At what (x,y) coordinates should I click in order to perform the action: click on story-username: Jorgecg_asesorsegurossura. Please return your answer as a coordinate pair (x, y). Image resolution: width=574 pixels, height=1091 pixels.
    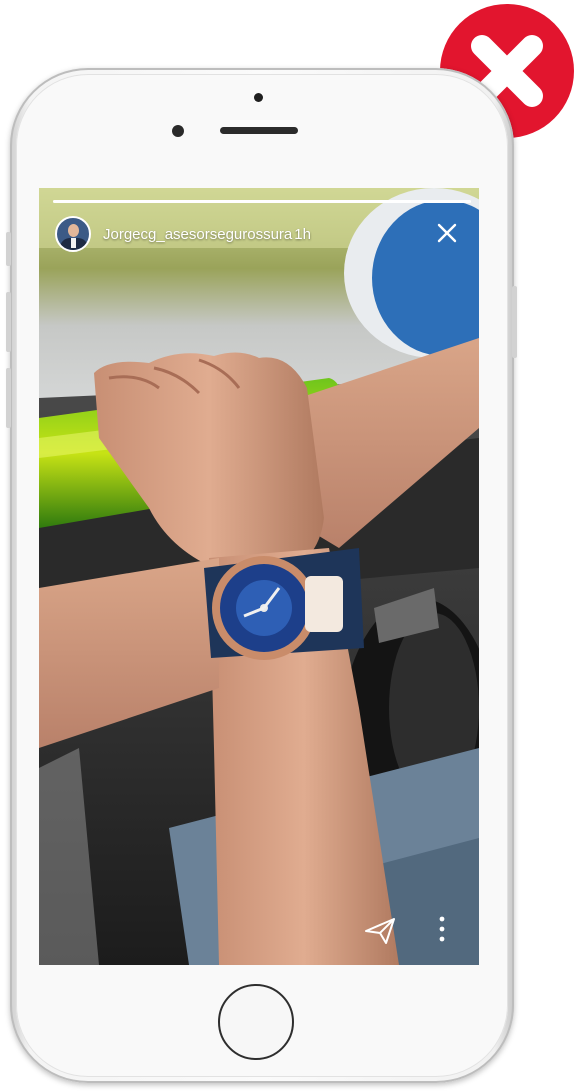
    Looking at the image, I should click on (197, 234).